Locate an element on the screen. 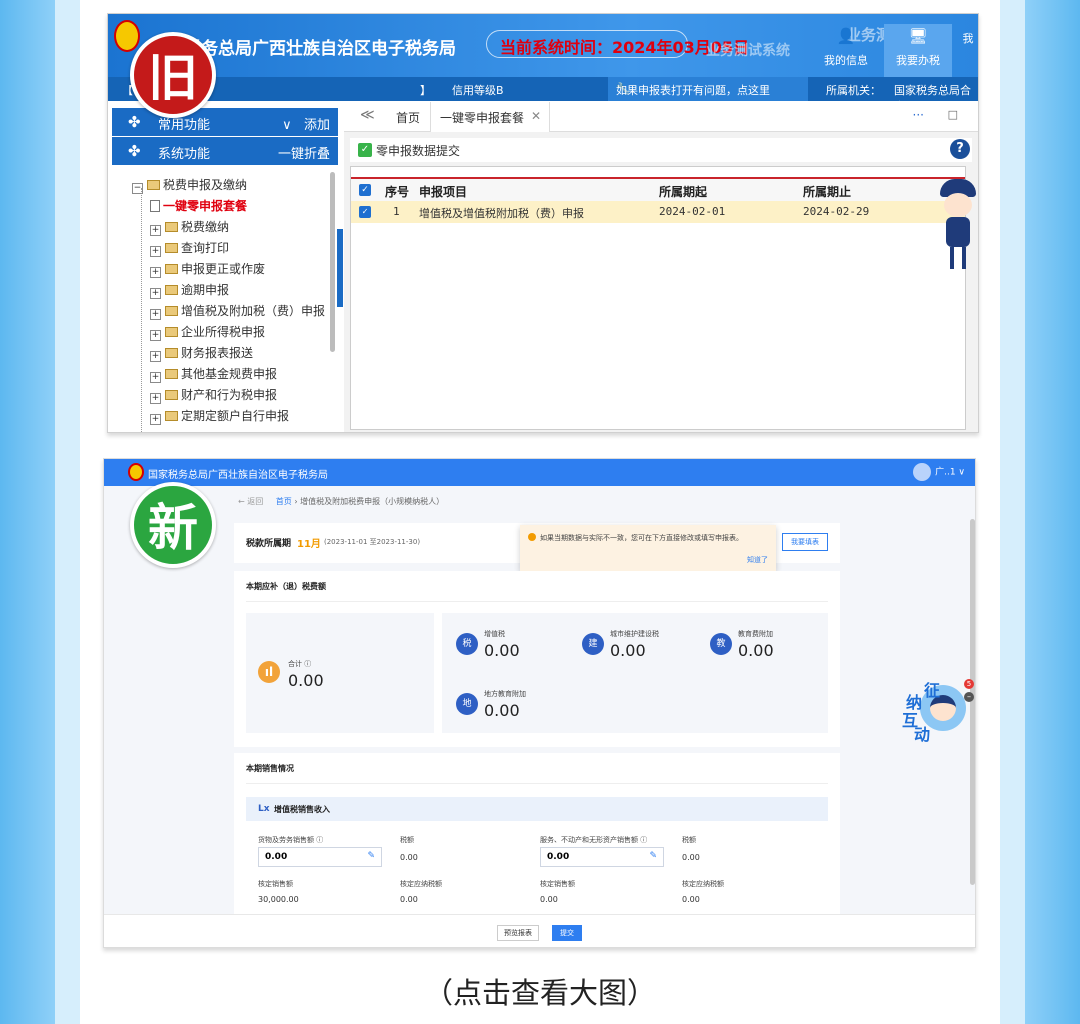 The width and height of the screenshot is (1080, 1024). nav-my-info: 👤 我的信息 is located at coordinates (846, 50).